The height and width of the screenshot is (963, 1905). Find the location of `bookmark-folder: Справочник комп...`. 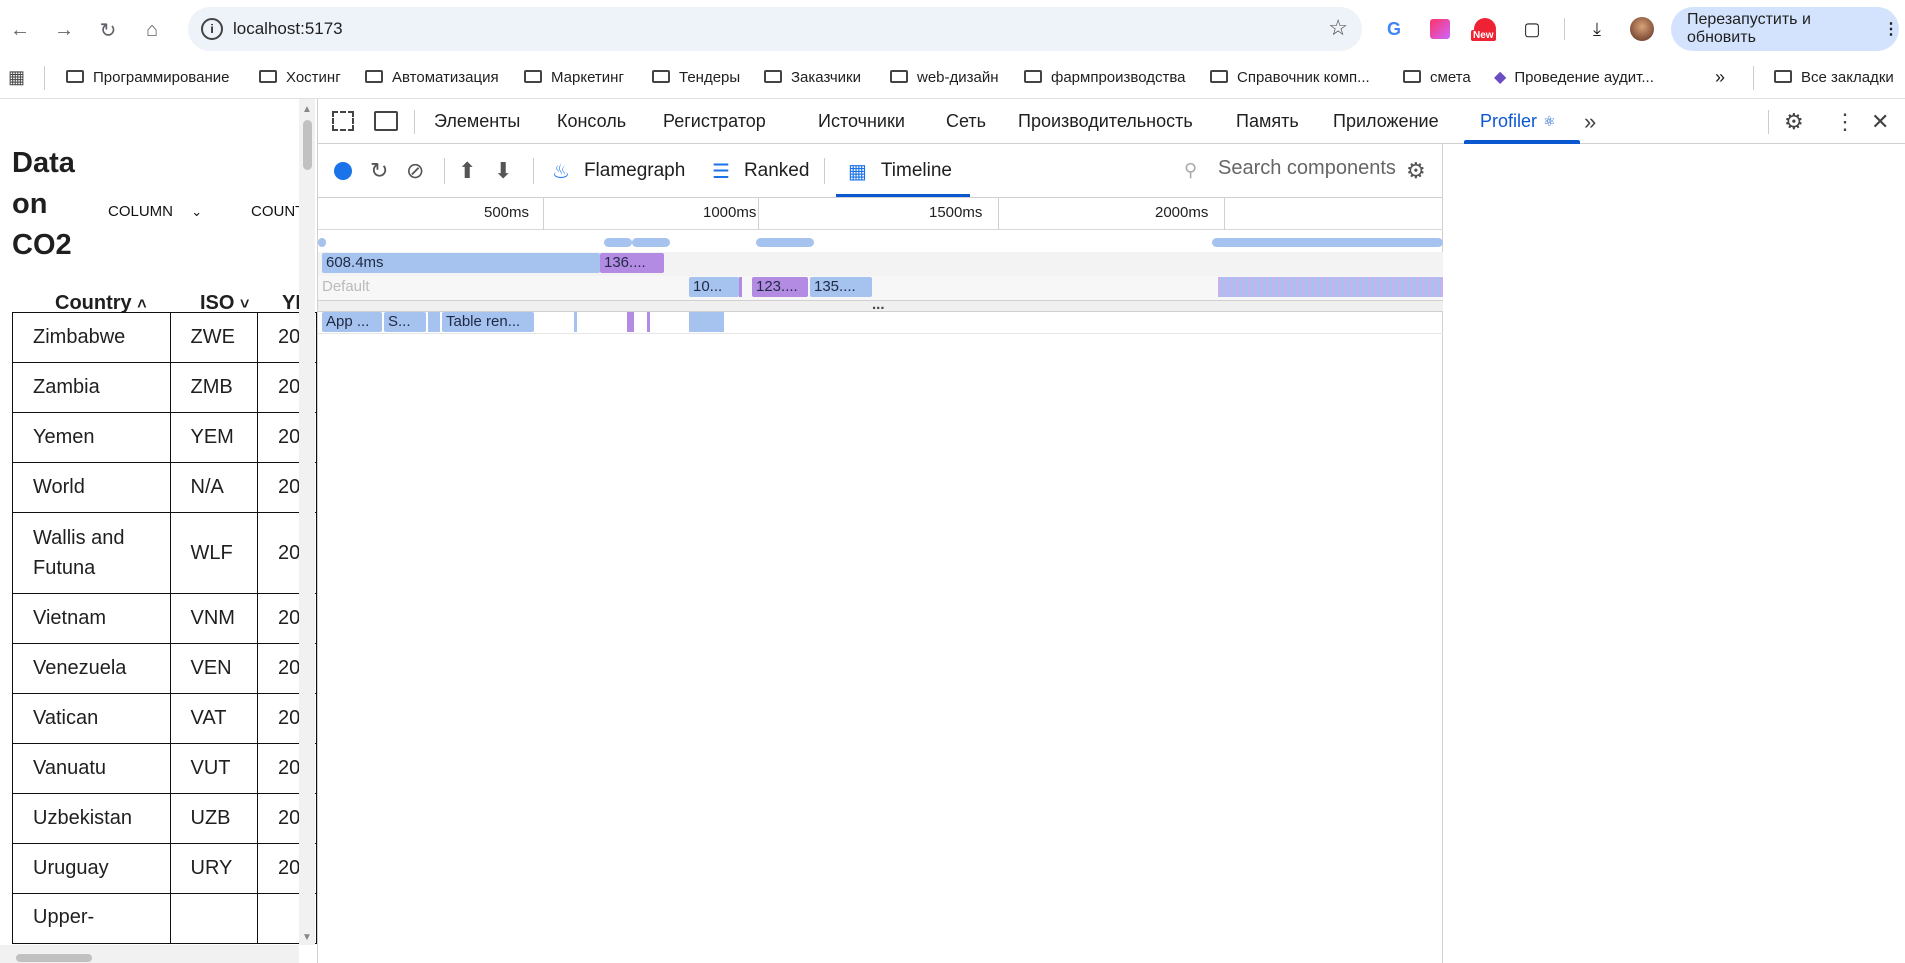

bookmark-folder: Справочник комп... is located at coordinates (1290, 77).